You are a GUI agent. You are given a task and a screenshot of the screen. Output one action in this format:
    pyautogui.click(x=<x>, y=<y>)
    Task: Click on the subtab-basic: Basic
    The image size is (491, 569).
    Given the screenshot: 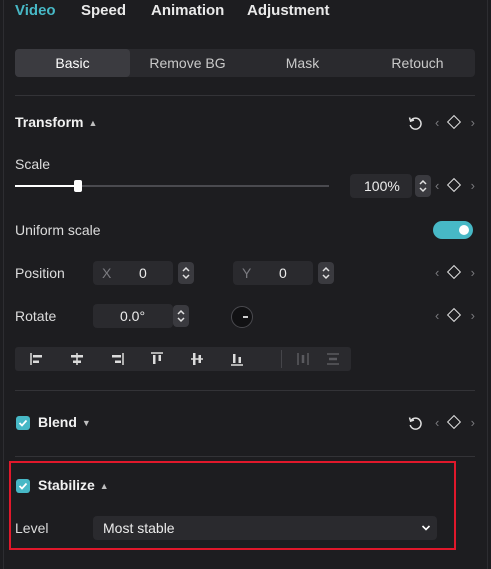 What is the action you would take?
    pyautogui.click(x=72, y=63)
    